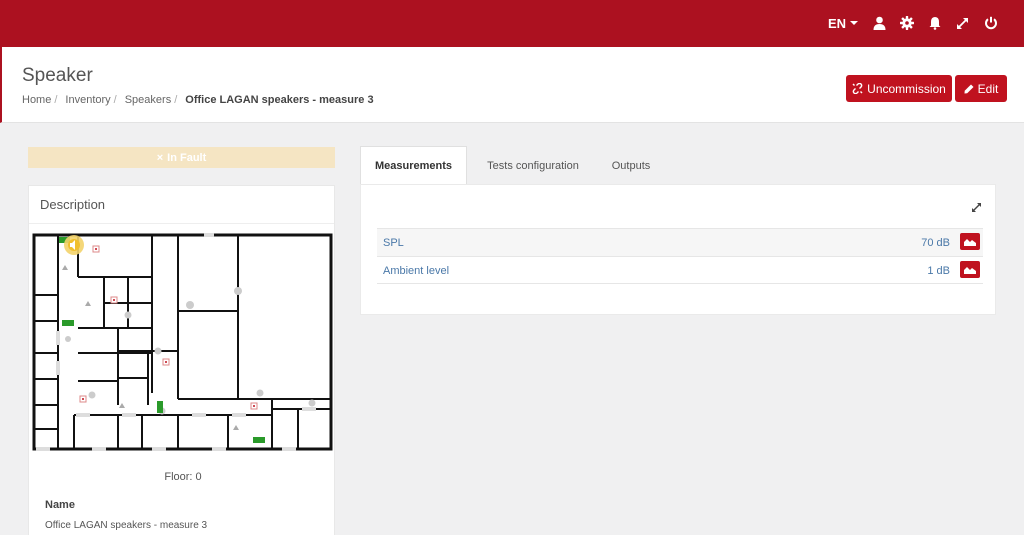 The image size is (1024, 535). I want to click on page-title: Speaker, so click(57, 75).